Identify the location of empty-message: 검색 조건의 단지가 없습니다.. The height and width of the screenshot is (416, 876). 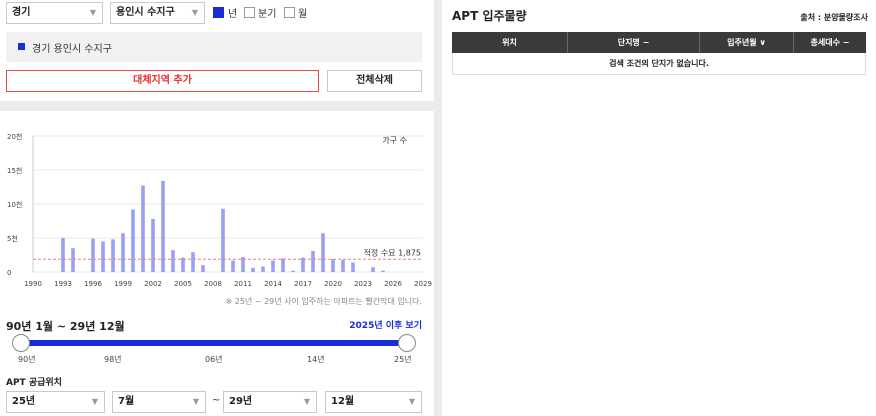
(659, 64).